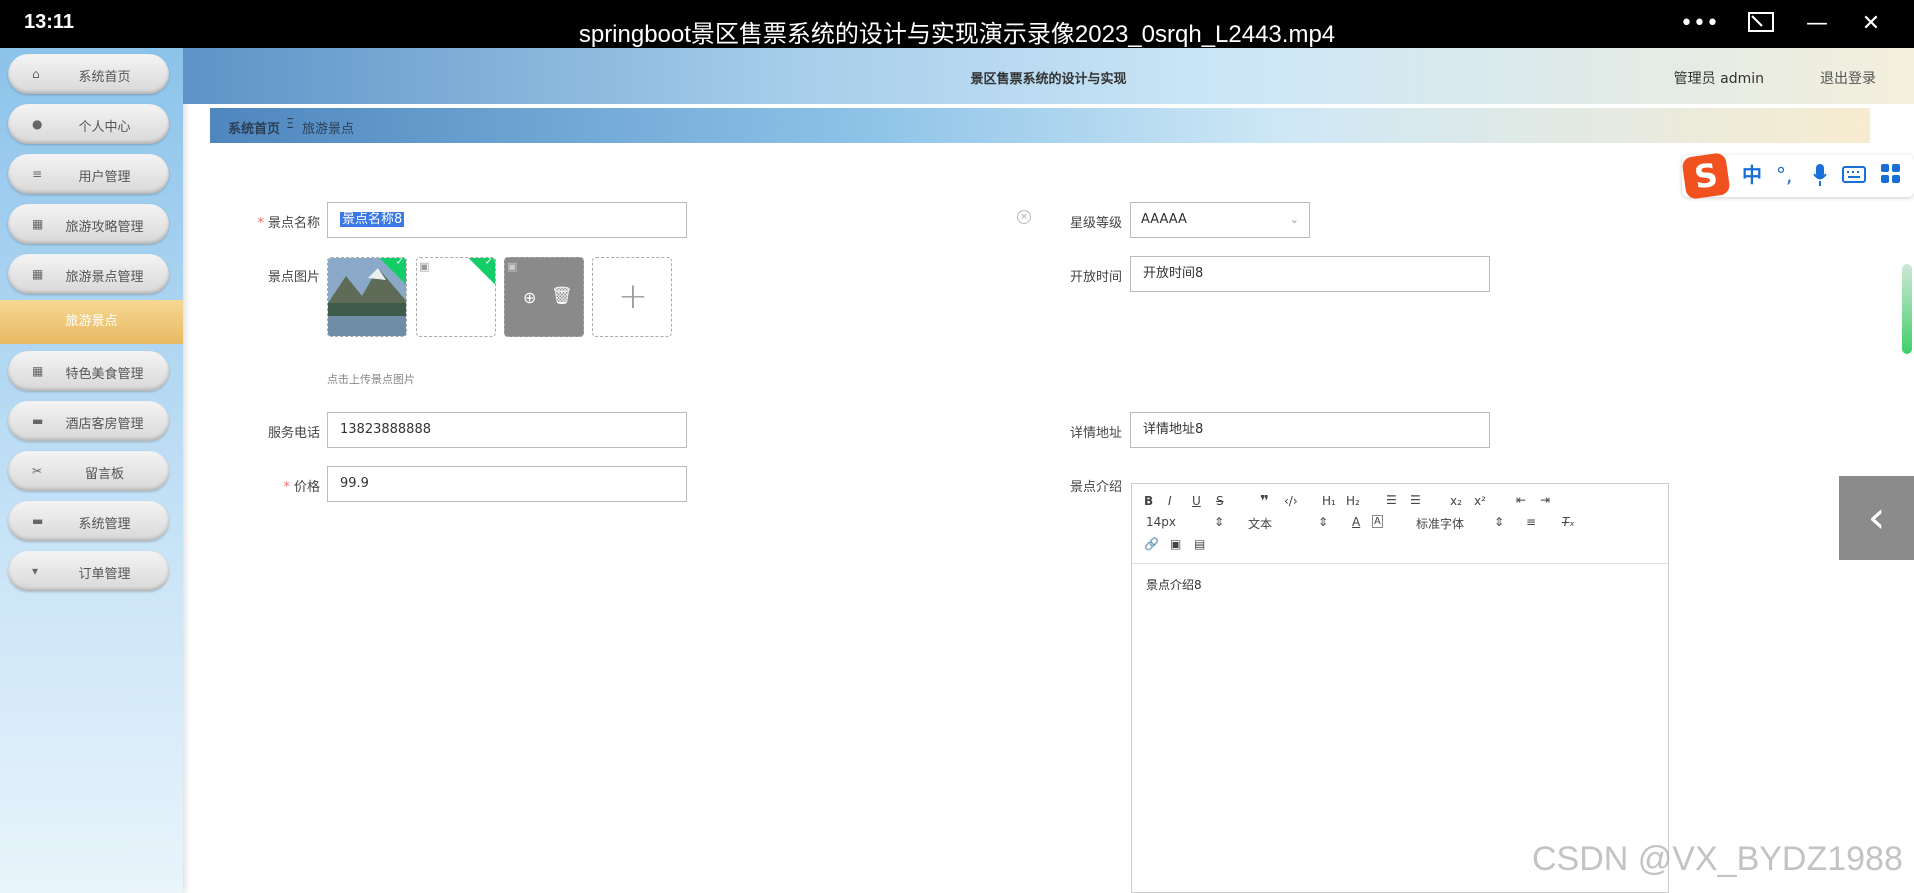  Describe the element at coordinates (1199, 544) in the screenshot. I see `video-icon: ▤` at that location.